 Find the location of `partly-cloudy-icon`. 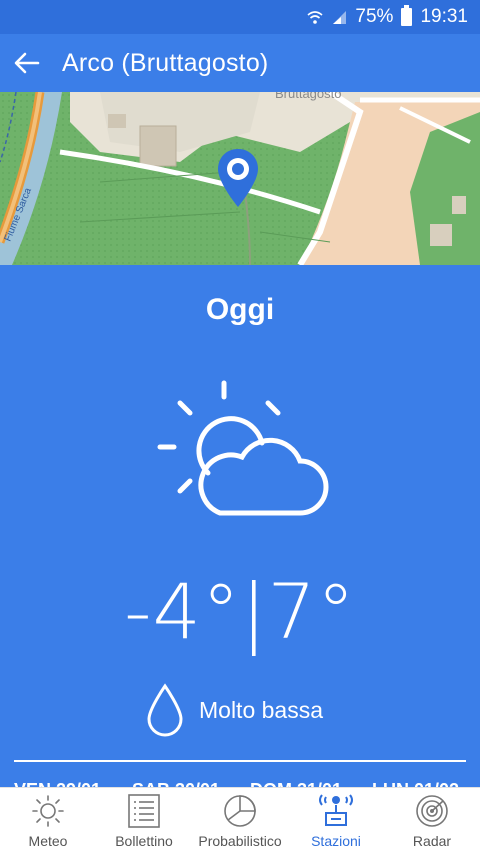

partly-cloudy-icon is located at coordinates (243, 448).